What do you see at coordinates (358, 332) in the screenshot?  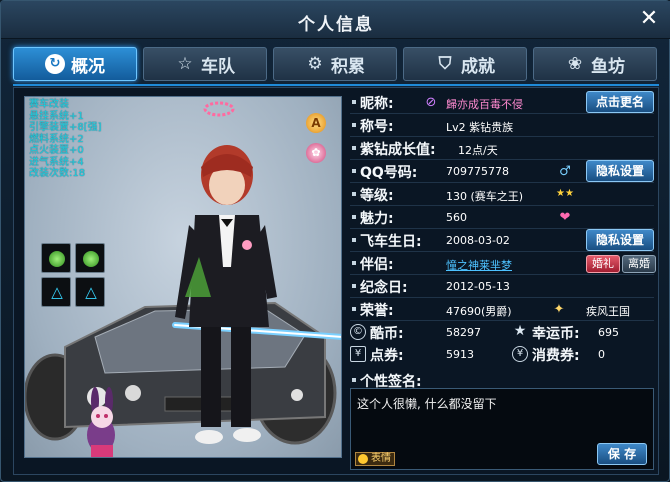 I see `coolcoin-icon: ©` at bounding box center [358, 332].